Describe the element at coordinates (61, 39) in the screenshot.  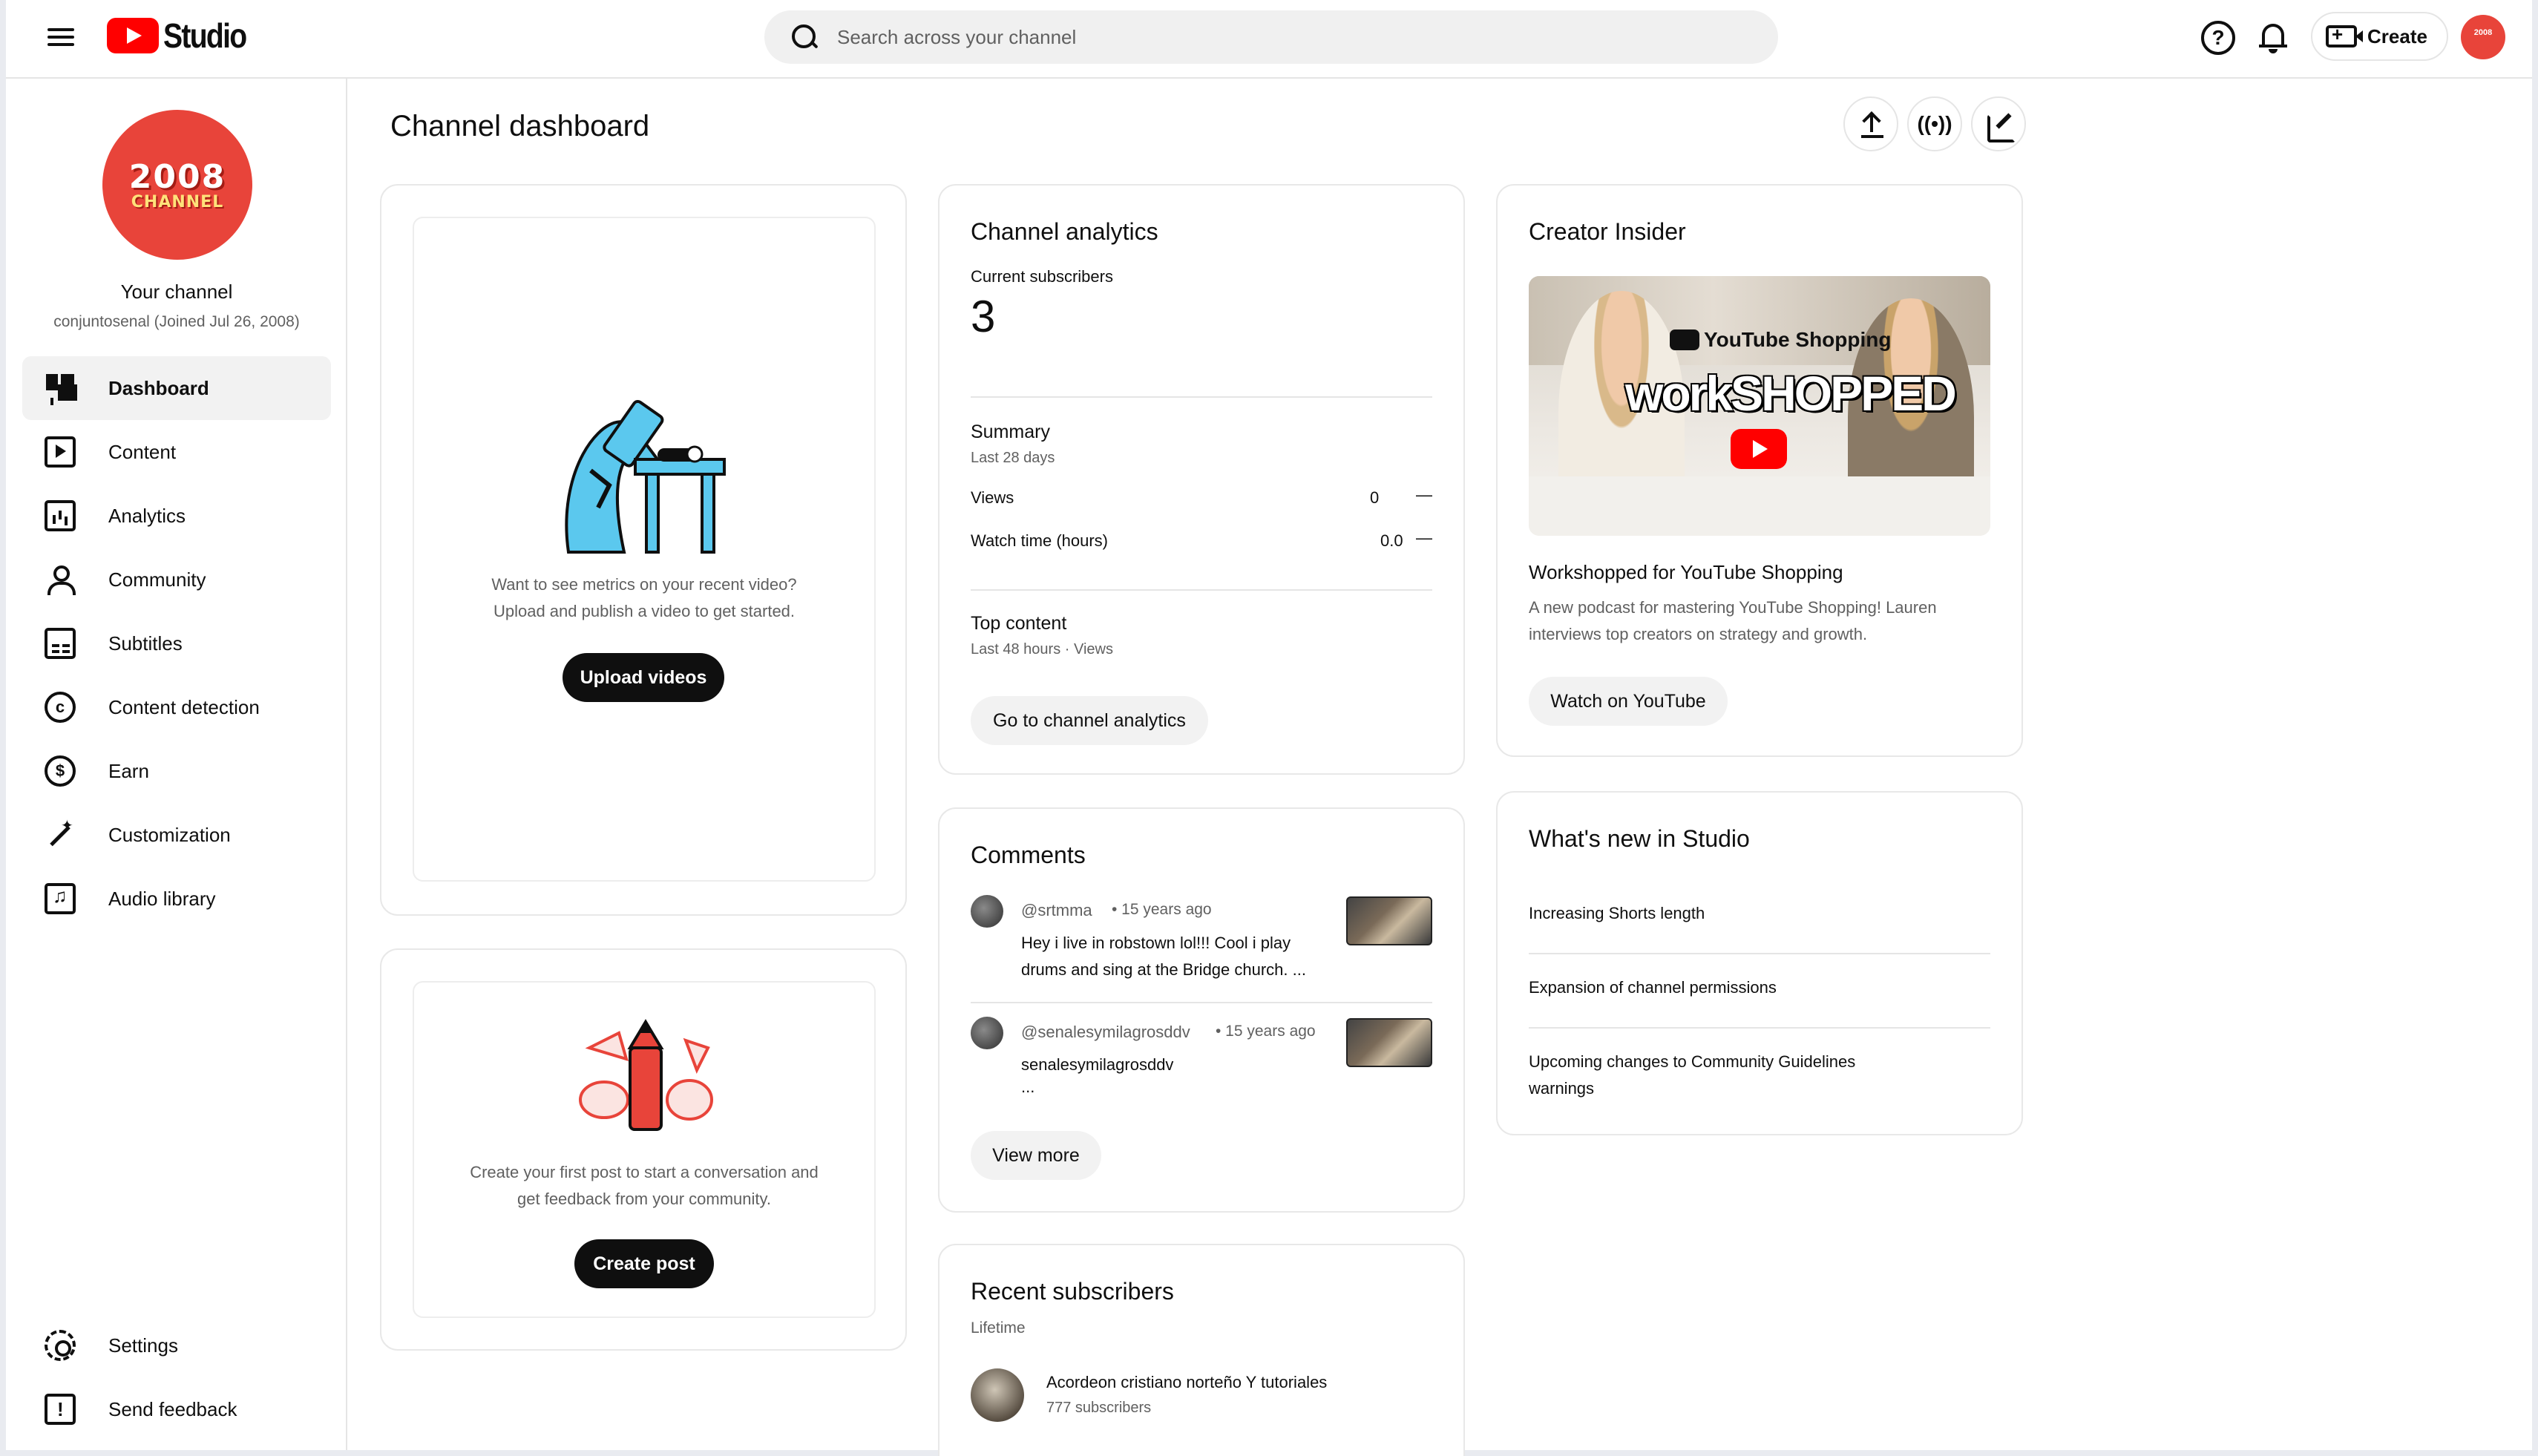
I see `menu-icon` at that location.